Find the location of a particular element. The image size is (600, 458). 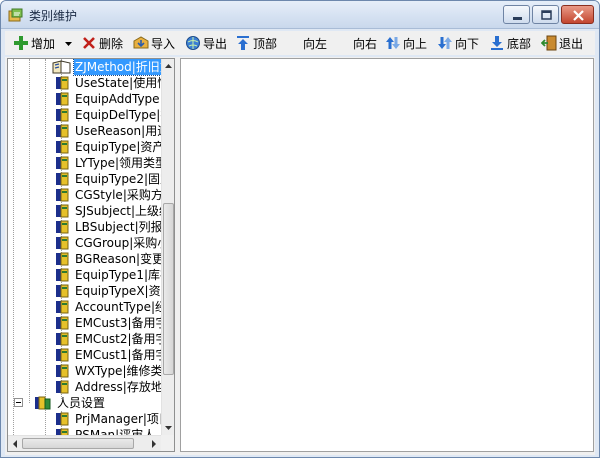

tree-item-equiptype2: EquipType2|固定资 is located at coordinates (84, 179).